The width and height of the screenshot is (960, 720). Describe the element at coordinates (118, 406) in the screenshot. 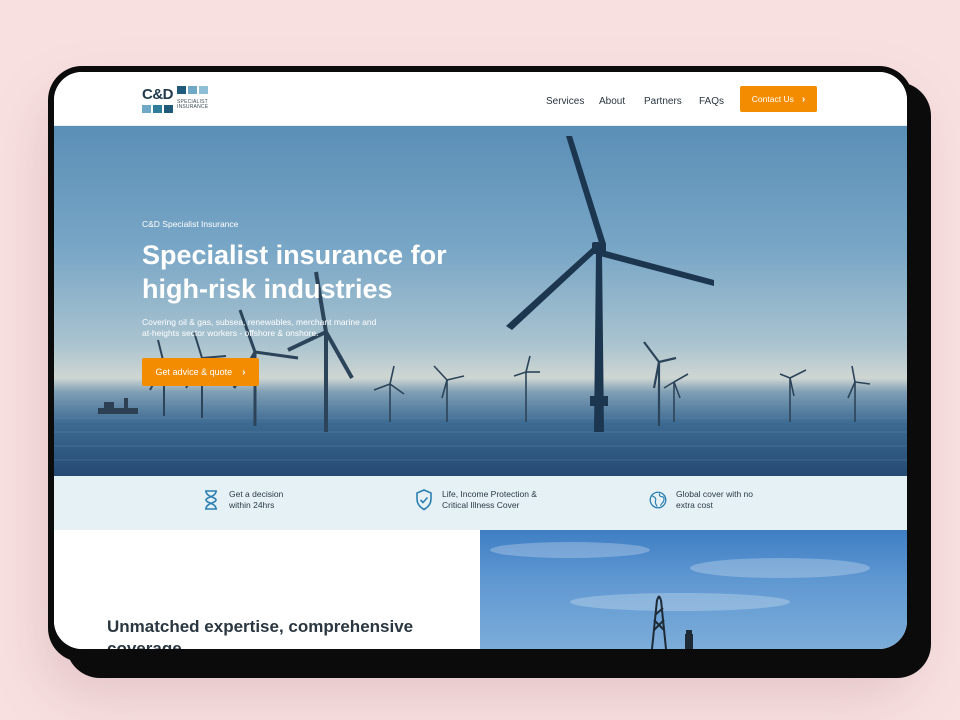

I see `ship-silhouette` at that location.